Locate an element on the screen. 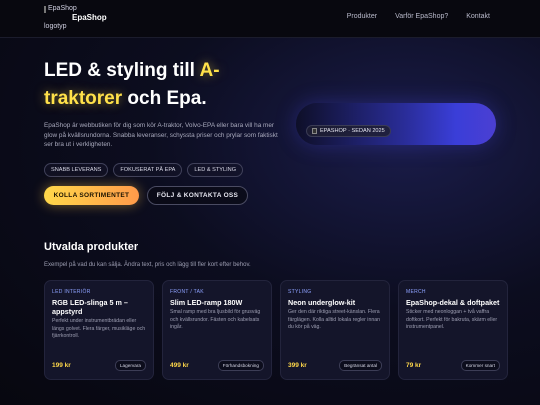  product-price: 399 kr is located at coordinates (297, 365).